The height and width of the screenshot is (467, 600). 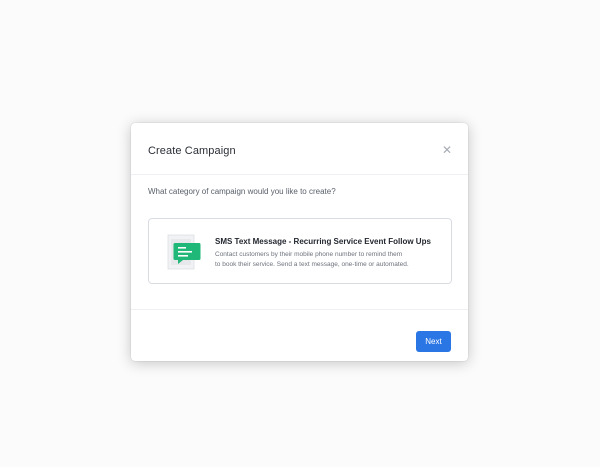 What do you see at coordinates (184, 252) in the screenshot?
I see `sms-message-illustration` at bounding box center [184, 252].